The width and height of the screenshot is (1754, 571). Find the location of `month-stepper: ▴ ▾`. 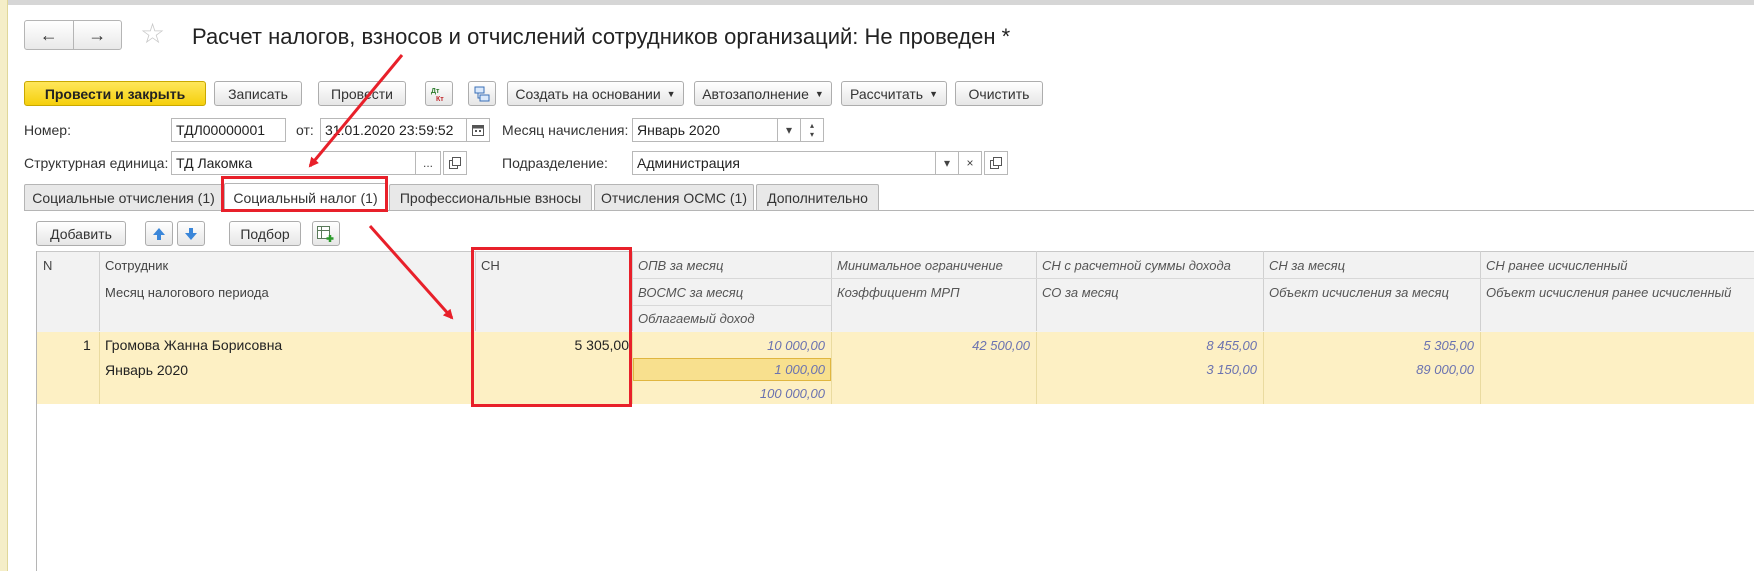

month-stepper: ▴ ▾ is located at coordinates (812, 130).